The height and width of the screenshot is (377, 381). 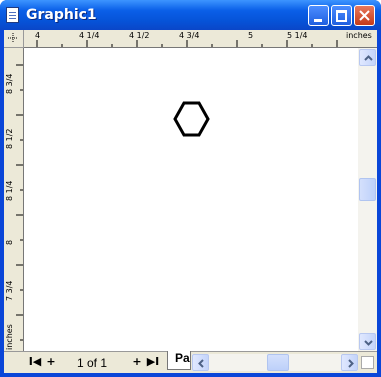 I want to click on close-icon, so click(x=364, y=15).